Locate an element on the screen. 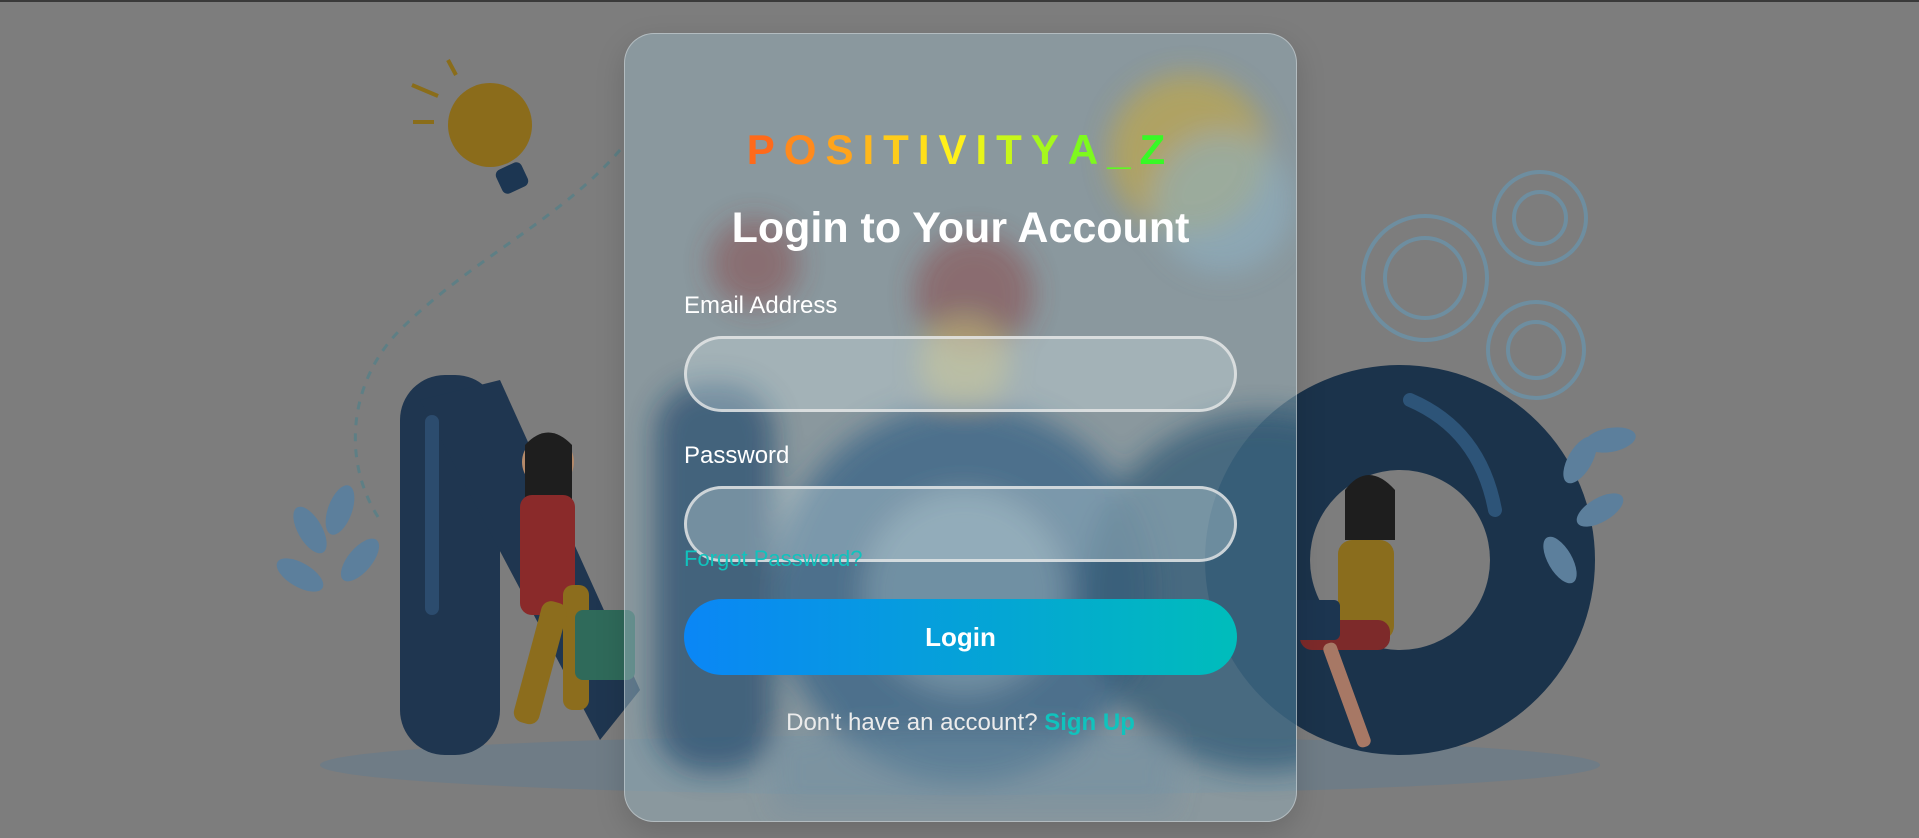 The image size is (1919, 838). brand-letter: P is located at coordinates (765, 149).